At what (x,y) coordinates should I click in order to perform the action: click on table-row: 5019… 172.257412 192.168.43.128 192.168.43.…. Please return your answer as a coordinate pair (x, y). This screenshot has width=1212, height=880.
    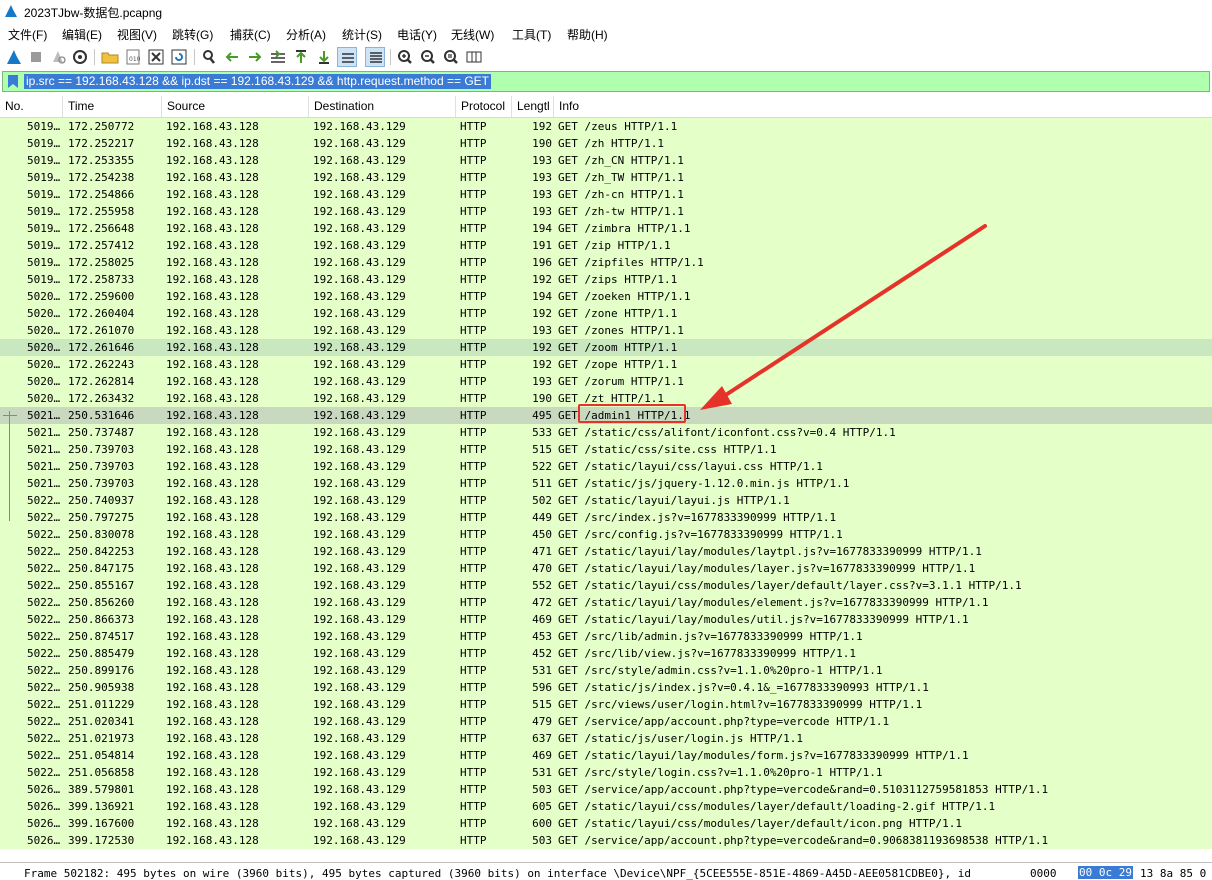
    Looking at the image, I should click on (606, 245).